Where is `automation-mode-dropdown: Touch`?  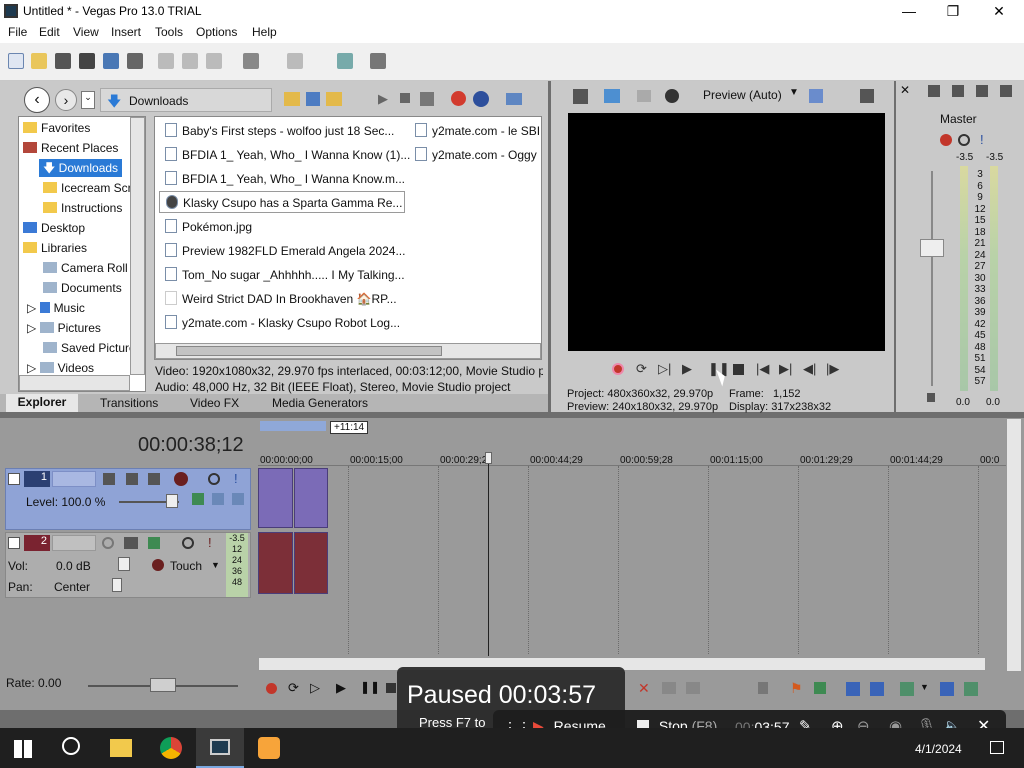
automation-mode-dropdown: Touch is located at coordinates (186, 566).